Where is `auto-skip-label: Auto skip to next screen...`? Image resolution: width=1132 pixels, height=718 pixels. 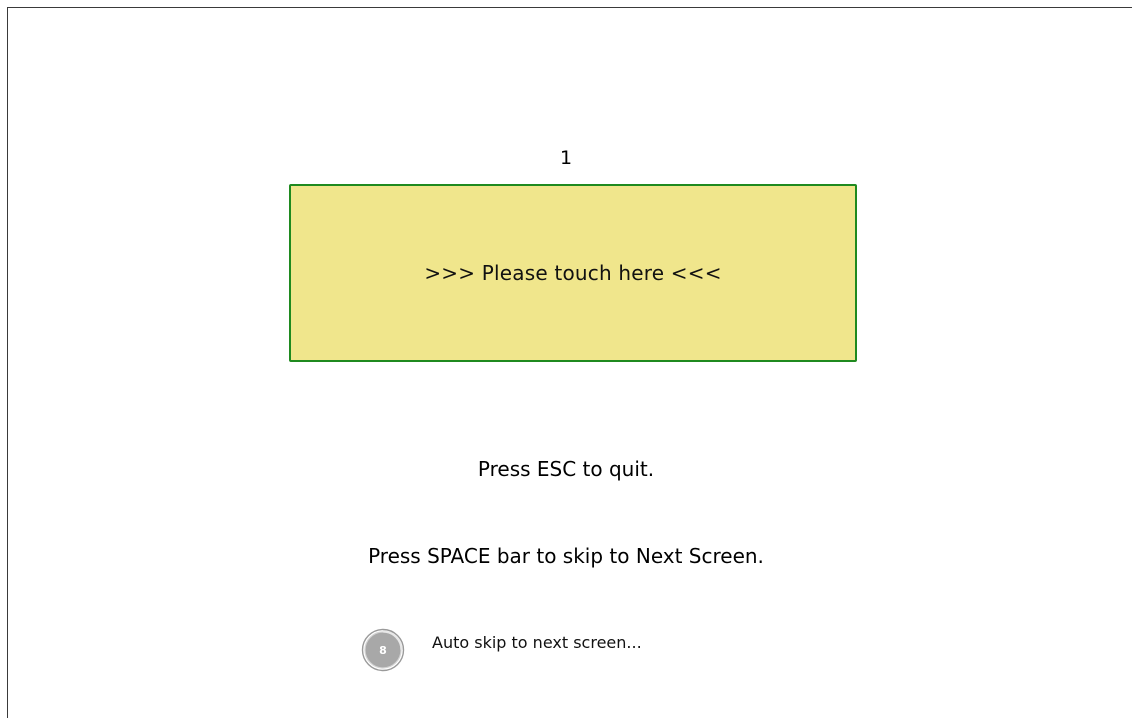 auto-skip-label: Auto skip to next screen... is located at coordinates (537, 642).